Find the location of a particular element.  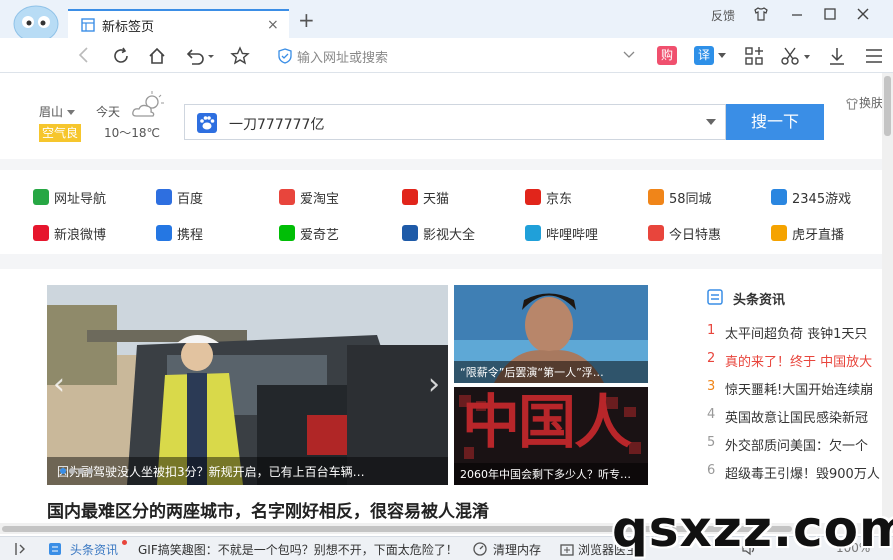

nav-link-label: 2345游戏 is located at coordinates (822, 199).